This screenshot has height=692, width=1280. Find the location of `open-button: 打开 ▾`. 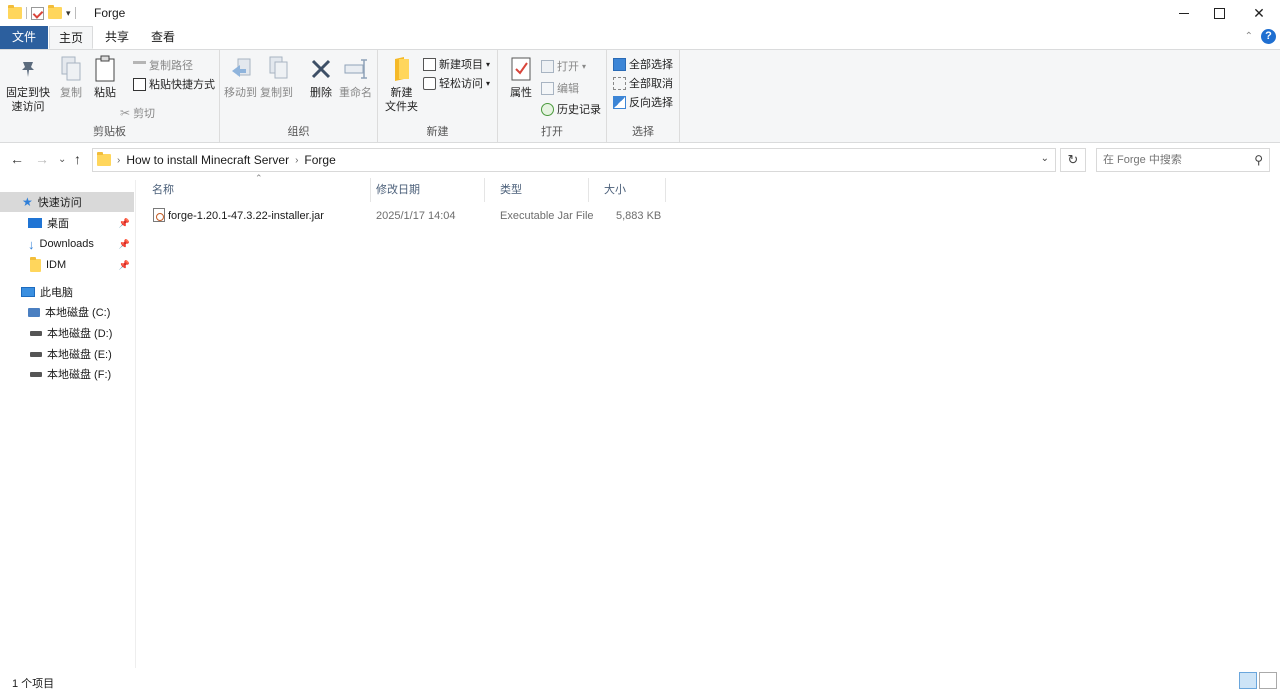

open-button: 打开 ▾ is located at coordinates (563, 66).